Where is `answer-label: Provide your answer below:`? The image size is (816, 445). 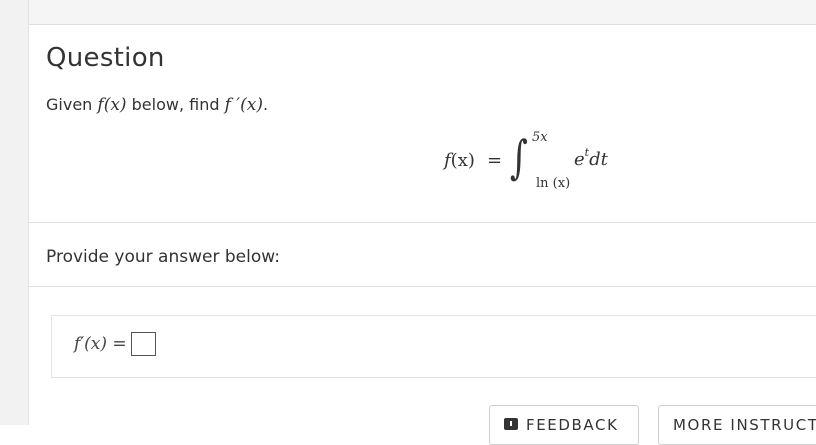 answer-label: Provide your answer below: is located at coordinates (163, 257).